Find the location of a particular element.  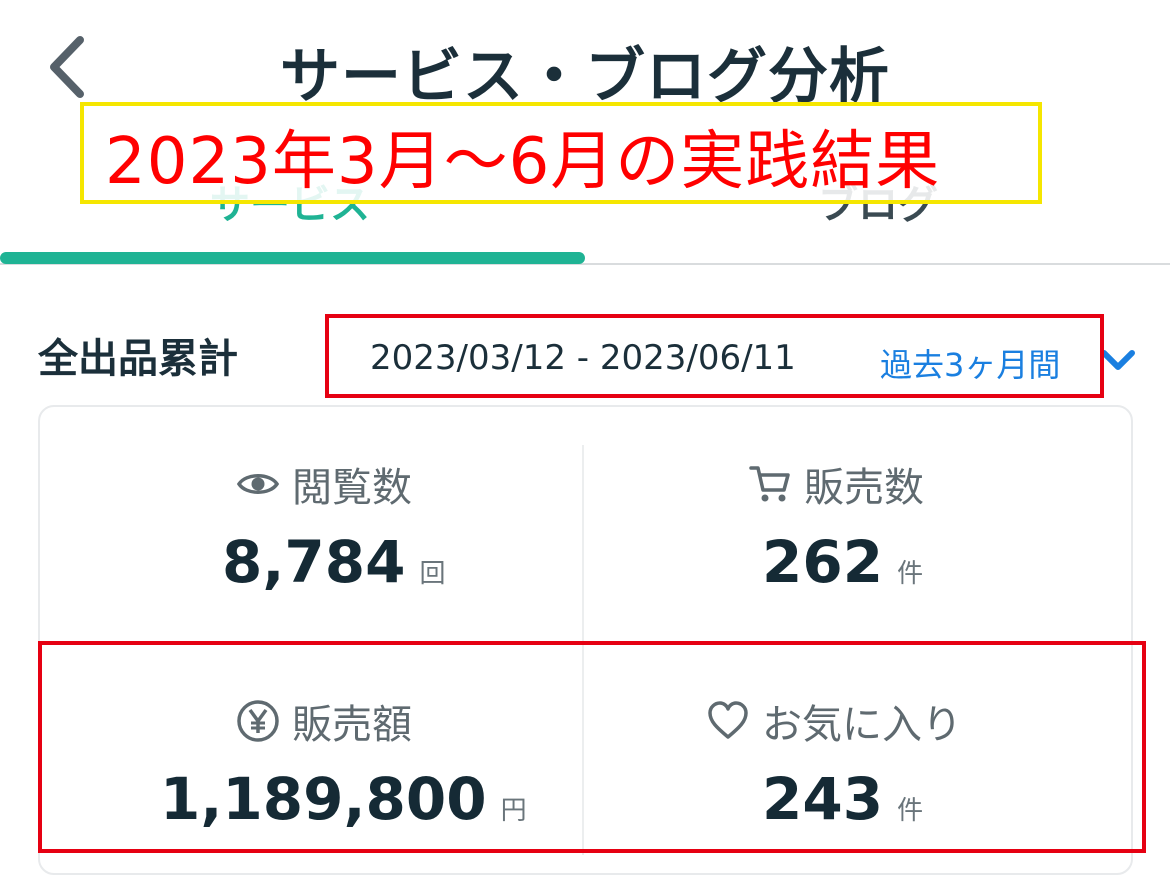

date-highlight-box is located at coordinates (714, 356).